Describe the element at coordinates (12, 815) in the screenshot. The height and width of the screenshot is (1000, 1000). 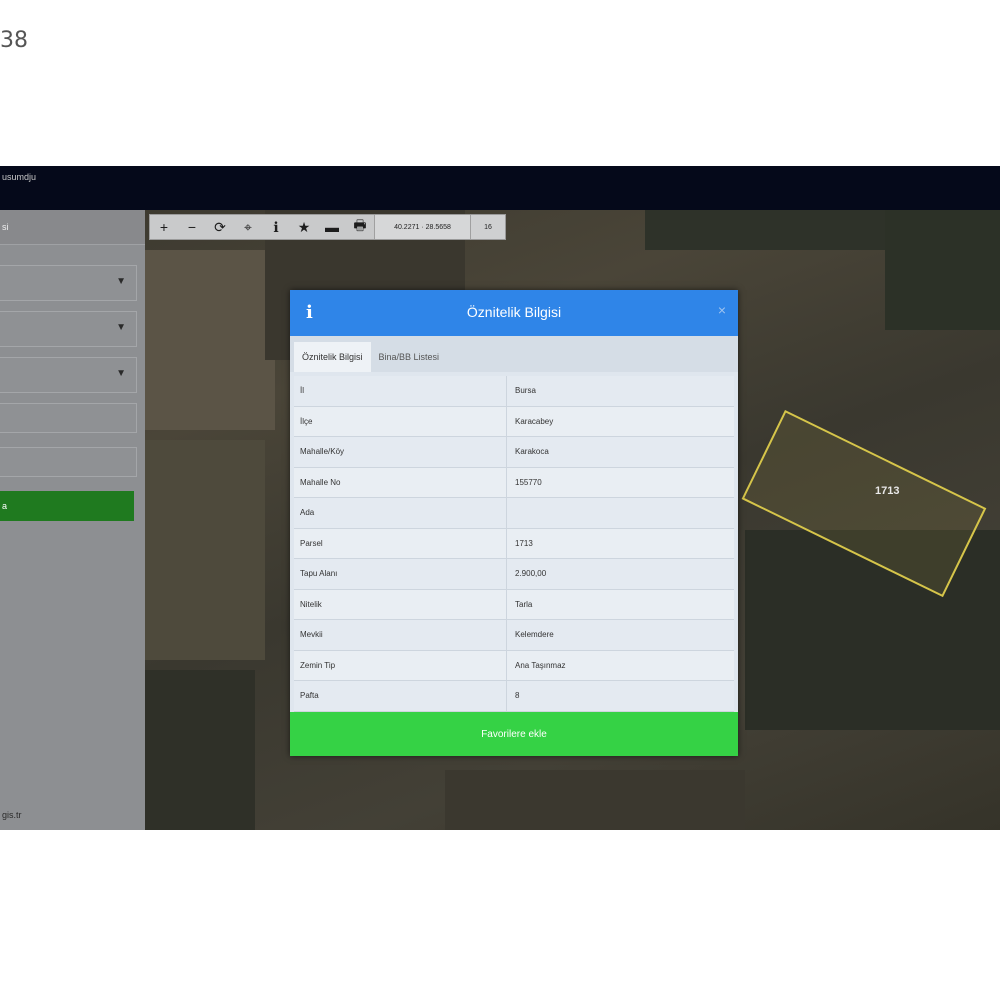
I see `sidebar-footer: gis.tr` at that location.